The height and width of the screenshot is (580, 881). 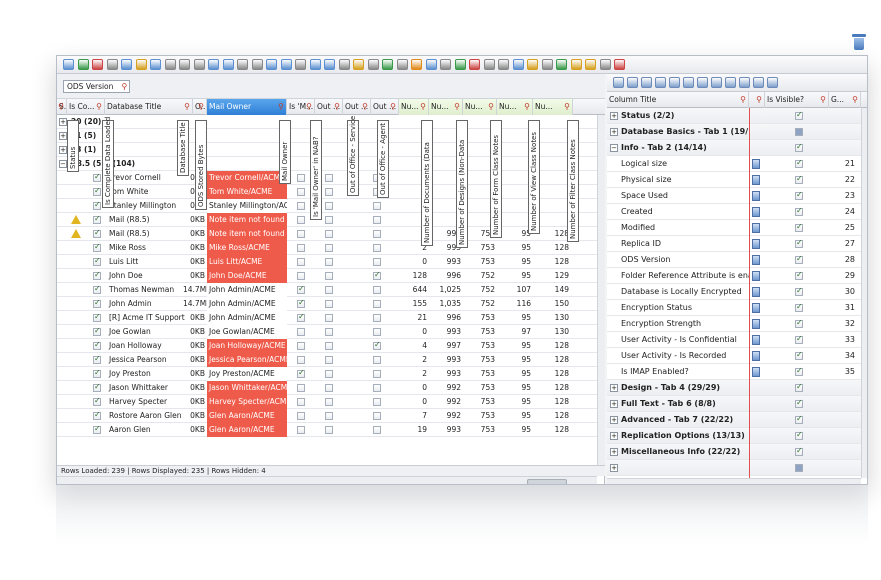 I want to click on header-nu2: Nu... ⚲, so click(x=446, y=107).